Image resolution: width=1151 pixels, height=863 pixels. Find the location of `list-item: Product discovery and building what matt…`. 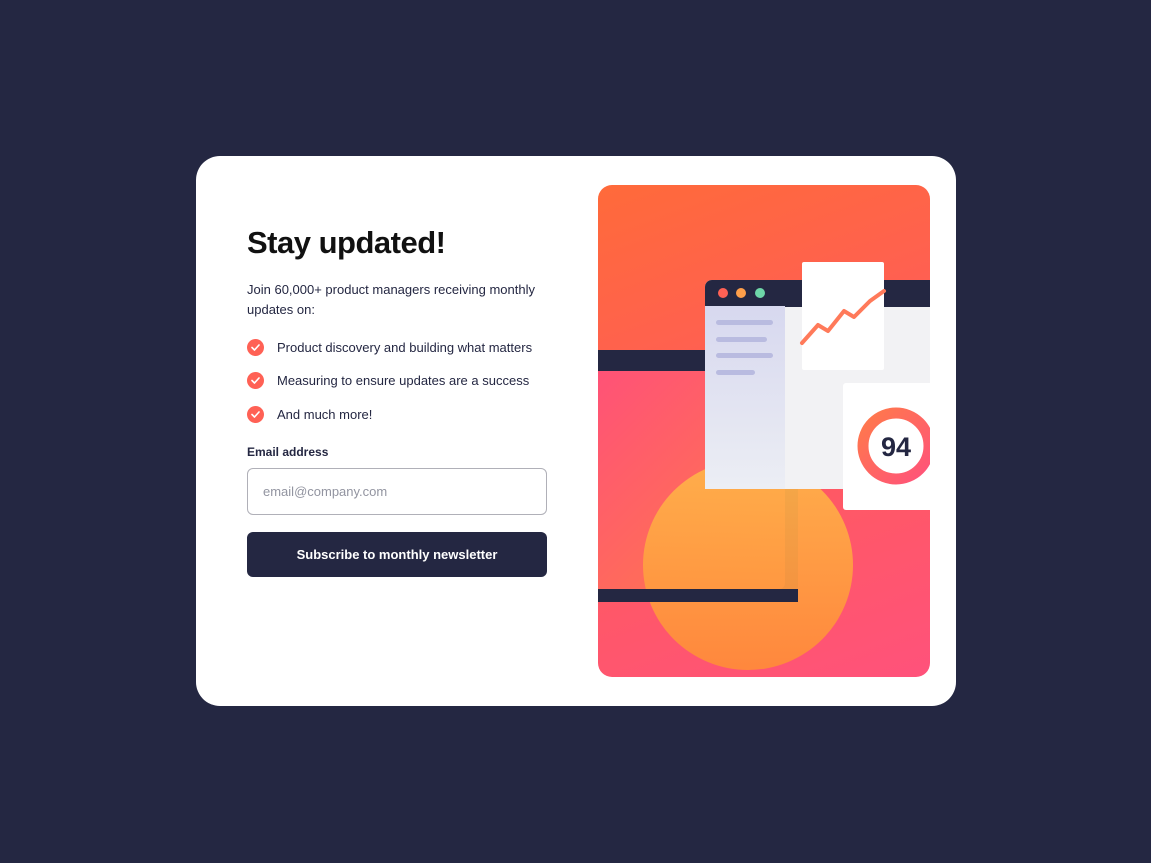

list-item: Product discovery and building what matt… is located at coordinates (397, 347).